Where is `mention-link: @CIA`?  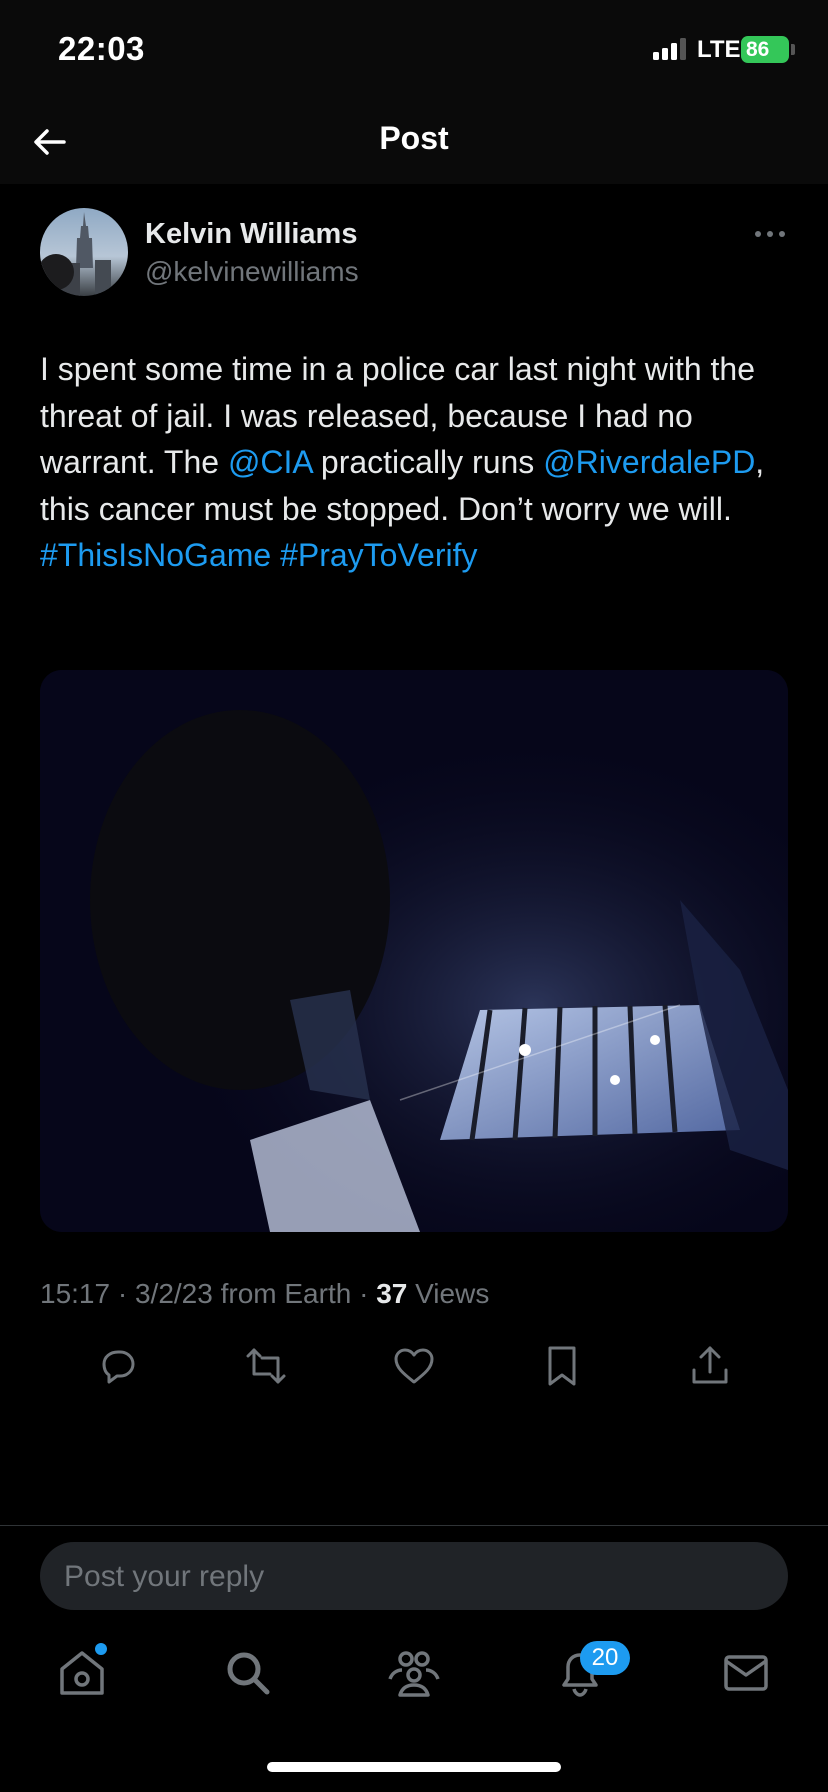 mention-link: @CIA is located at coordinates (270, 462).